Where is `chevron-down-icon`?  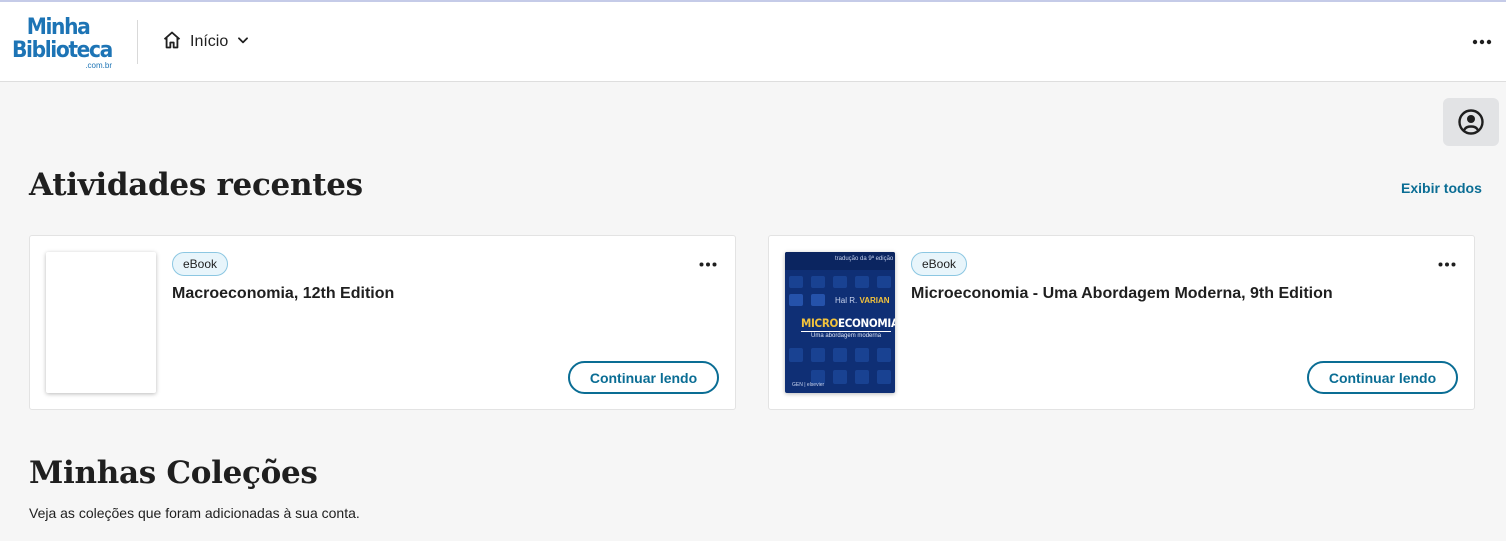
chevron-down-icon is located at coordinates (243, 42).